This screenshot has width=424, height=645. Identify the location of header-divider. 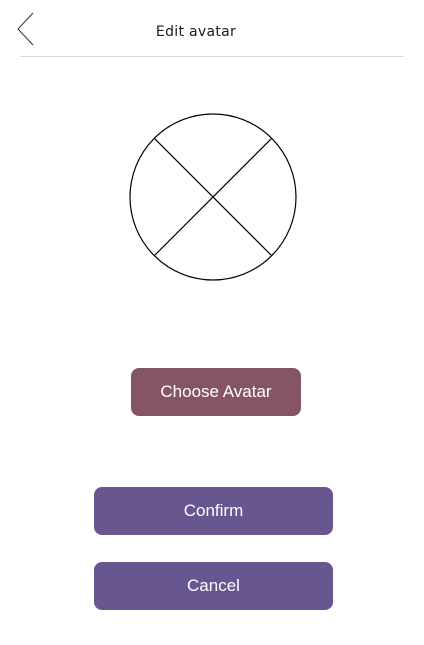
(212, 56).